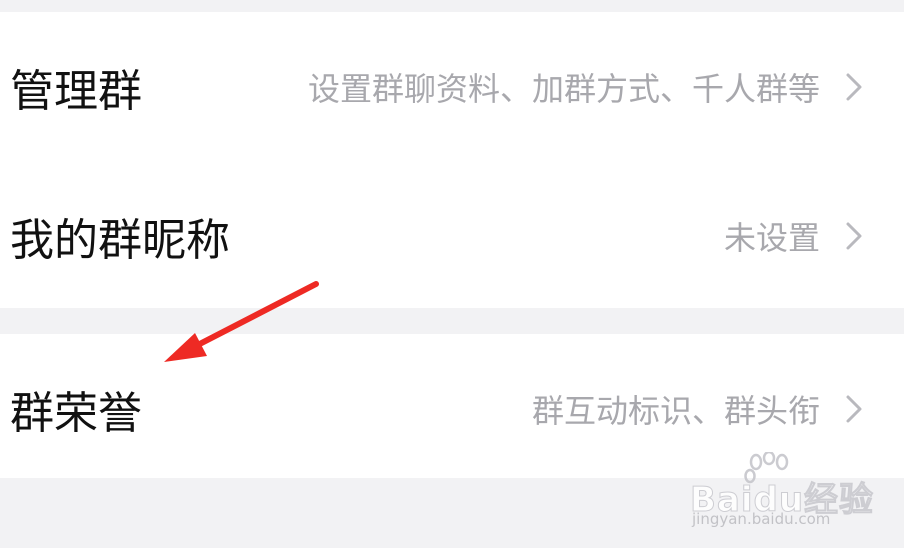 This screenshot has height=548, width=904. I want to click on top-spacer, so click(452, 6).